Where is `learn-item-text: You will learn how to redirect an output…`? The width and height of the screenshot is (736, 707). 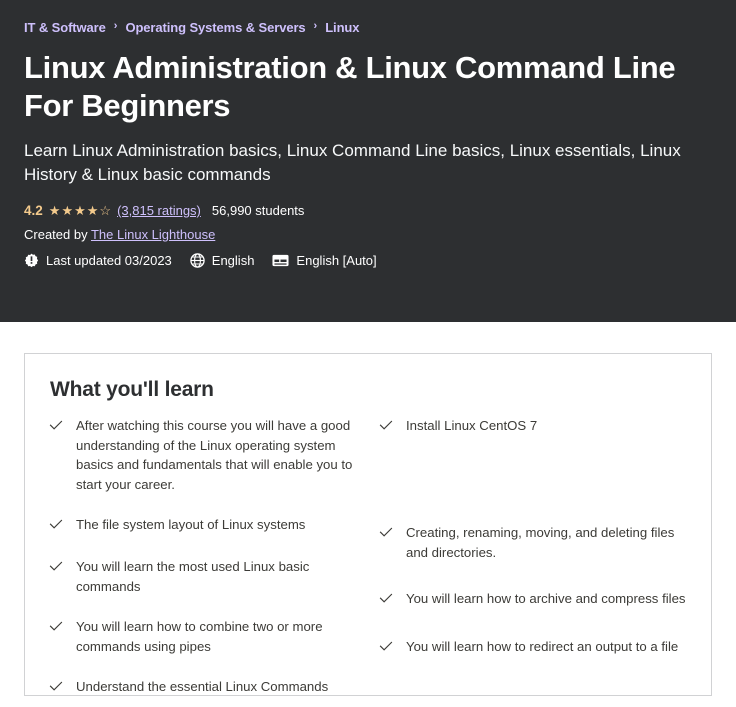
learn-item-text: You will learn how to redirect an output… is located at coordinates (542, 647).